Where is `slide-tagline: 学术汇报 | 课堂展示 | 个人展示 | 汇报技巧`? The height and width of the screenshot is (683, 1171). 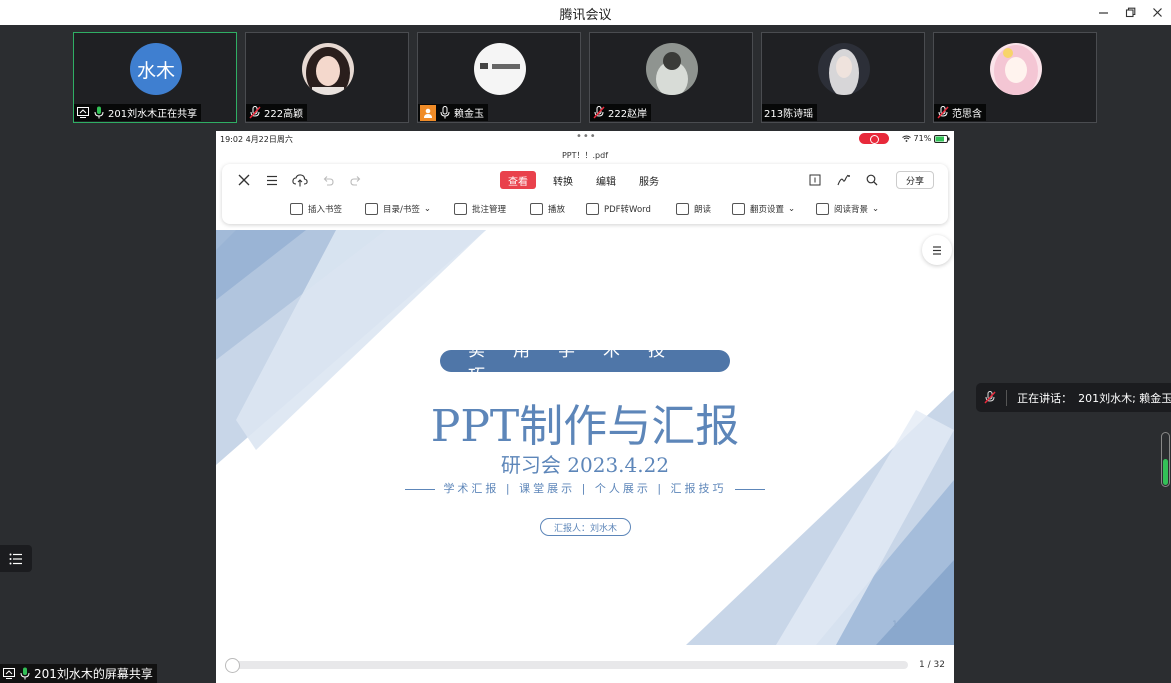
slide-tagline: 学术汇报 | 课堂展示 | 个人展示 | 汇报技巧 is located at coordinates (585, 488).